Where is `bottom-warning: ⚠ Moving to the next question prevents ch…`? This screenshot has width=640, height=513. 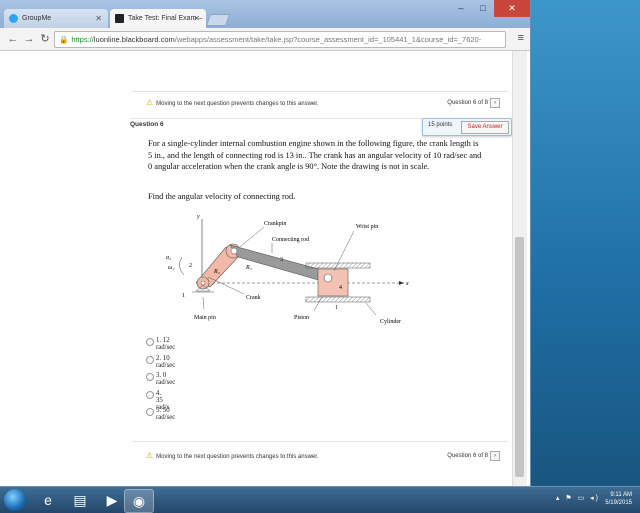 bottom-warning: ⚠ Moving to the next question prevents ch… is located at coordinates (232, 456).